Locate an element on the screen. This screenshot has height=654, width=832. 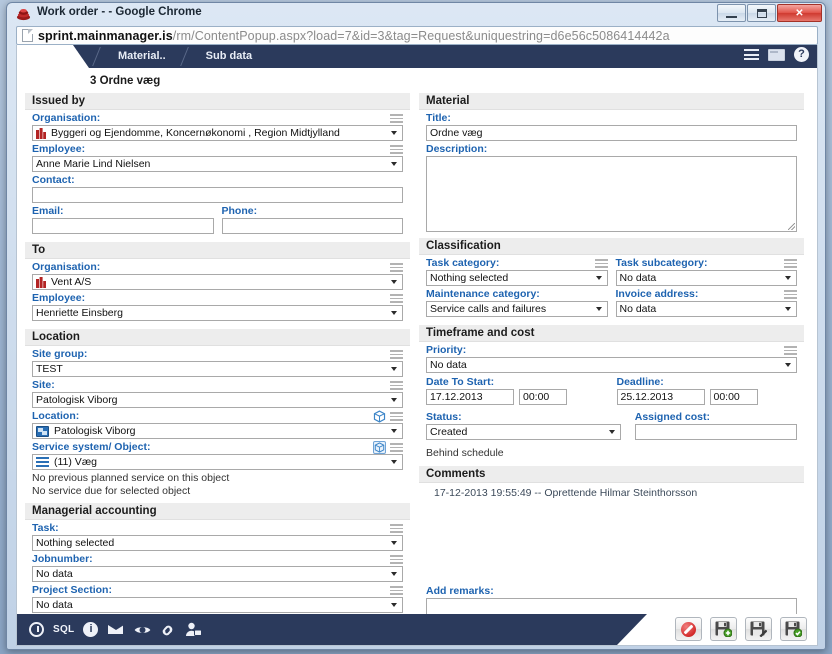
minimize-button is located at coordinates (731, 13).